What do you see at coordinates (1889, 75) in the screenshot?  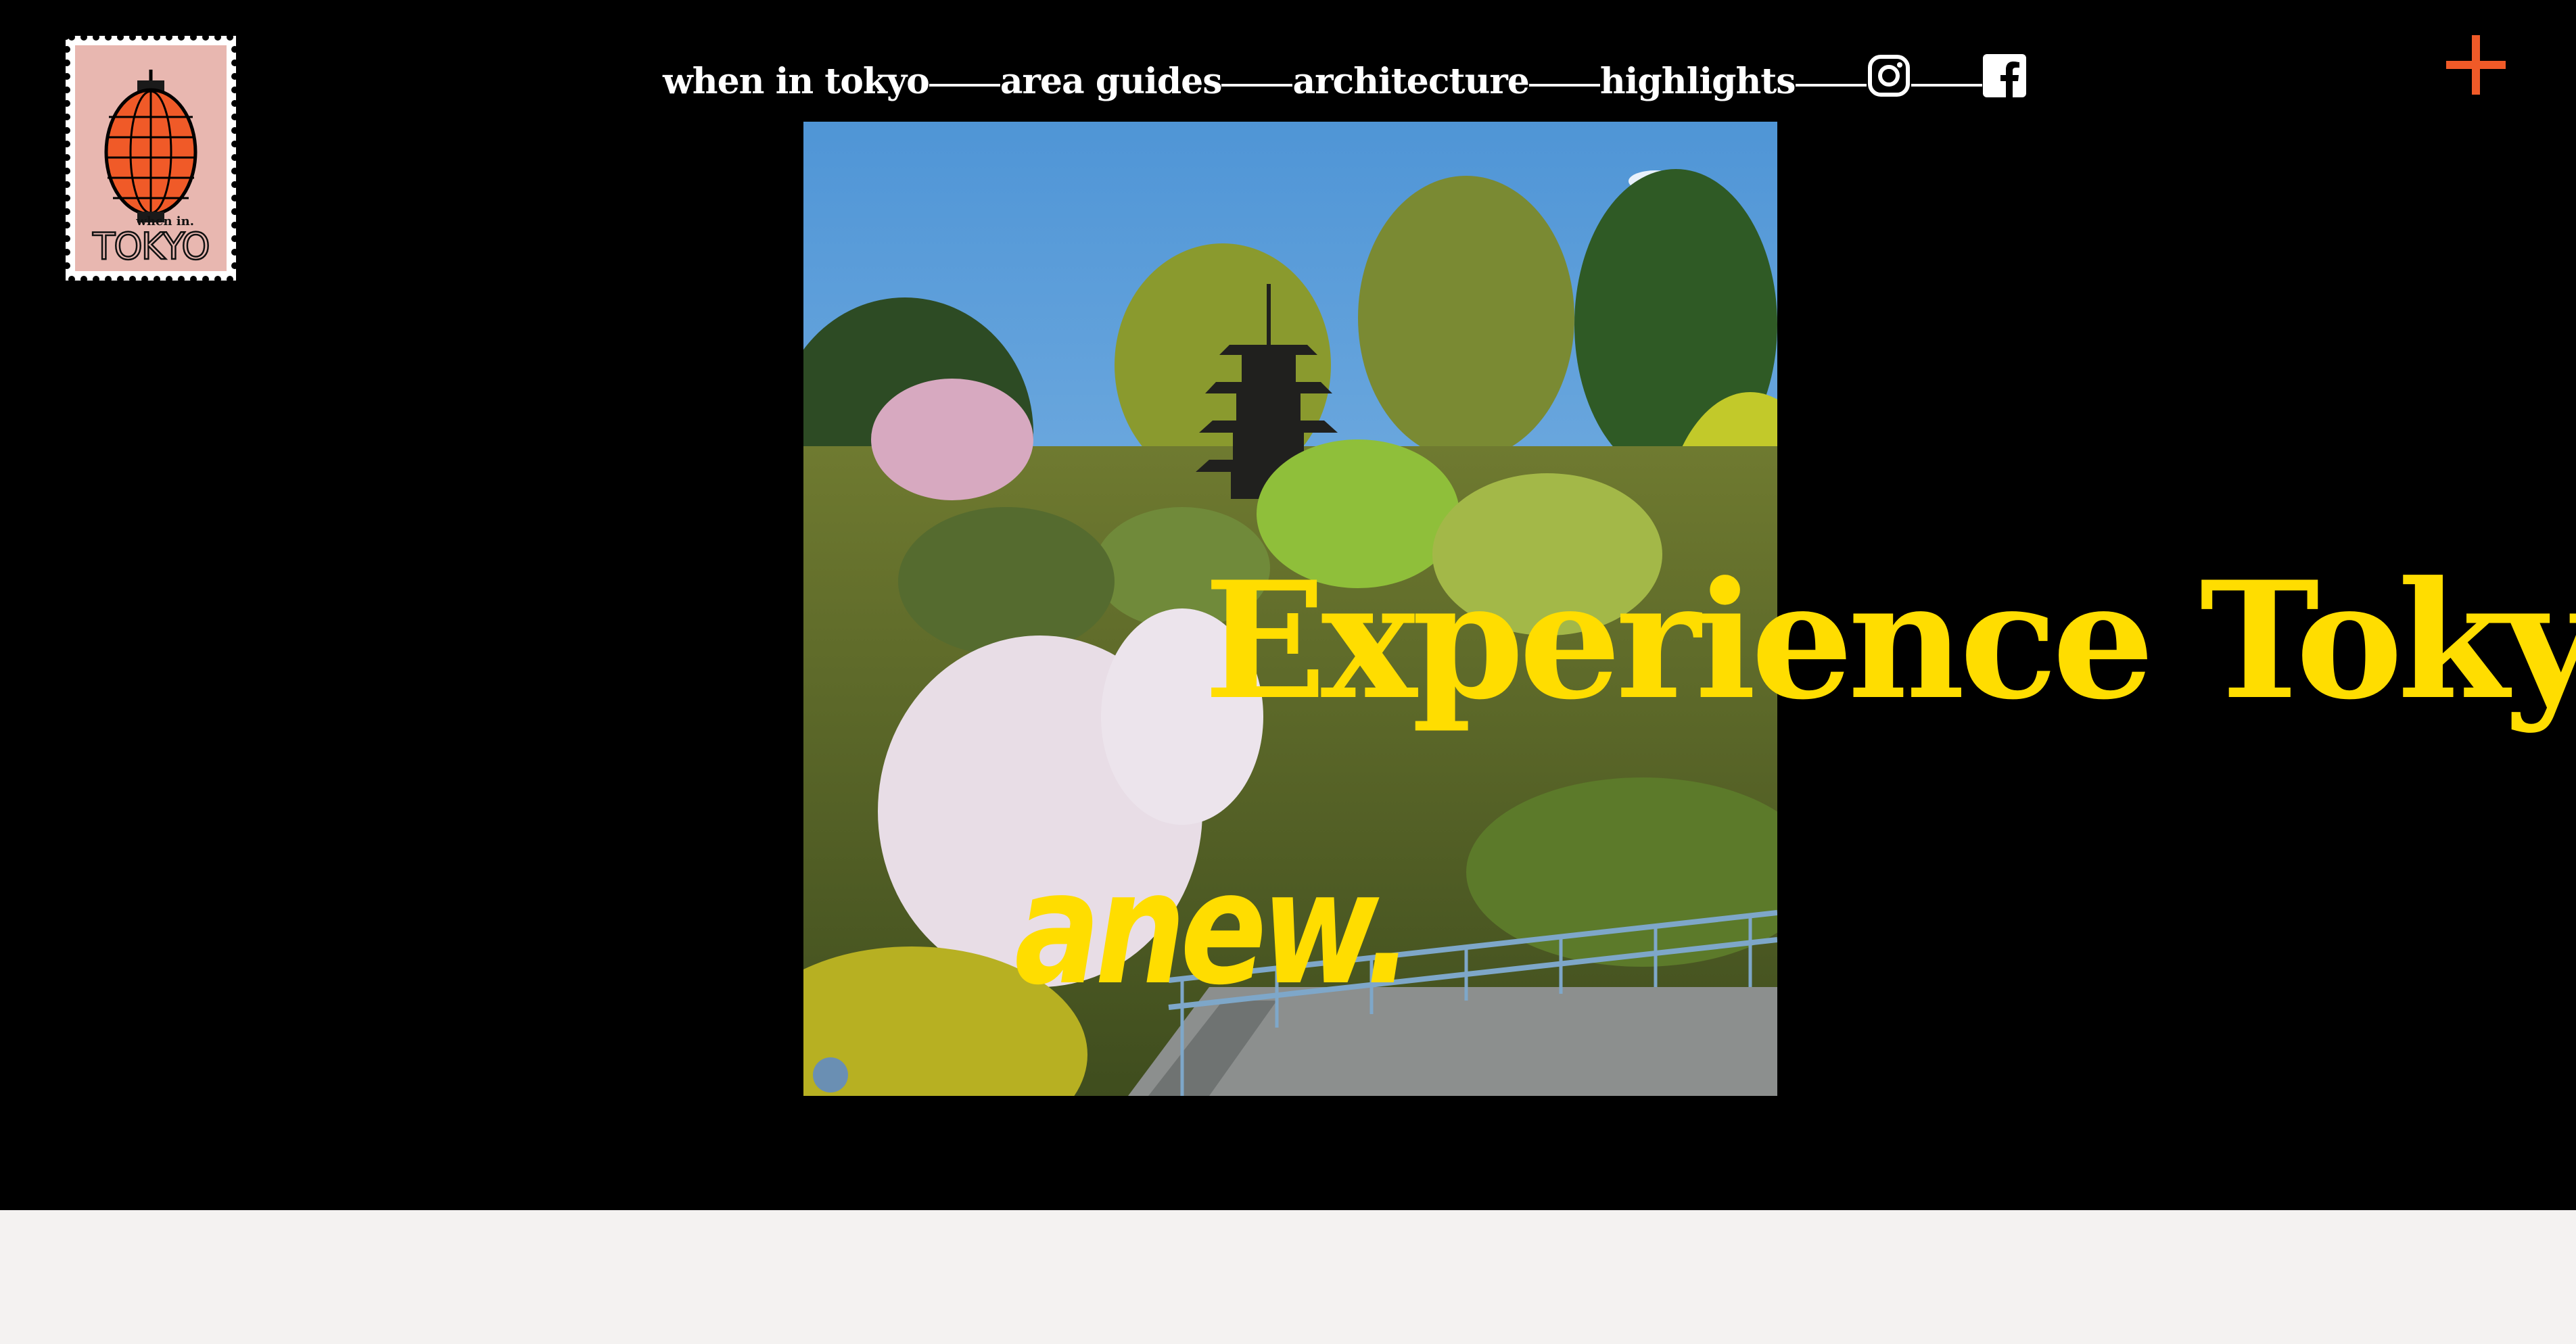 I see `instagram-icon` at bounding box center [1889, 75].